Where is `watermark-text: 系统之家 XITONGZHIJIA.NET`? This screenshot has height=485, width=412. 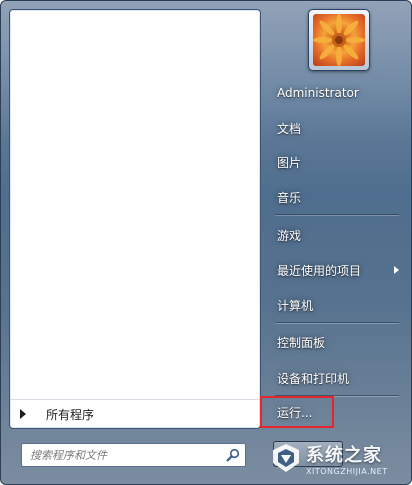 watermark-text: 系统之家 XITONGZHIJIA.NET is located at coordinates (347, 458).